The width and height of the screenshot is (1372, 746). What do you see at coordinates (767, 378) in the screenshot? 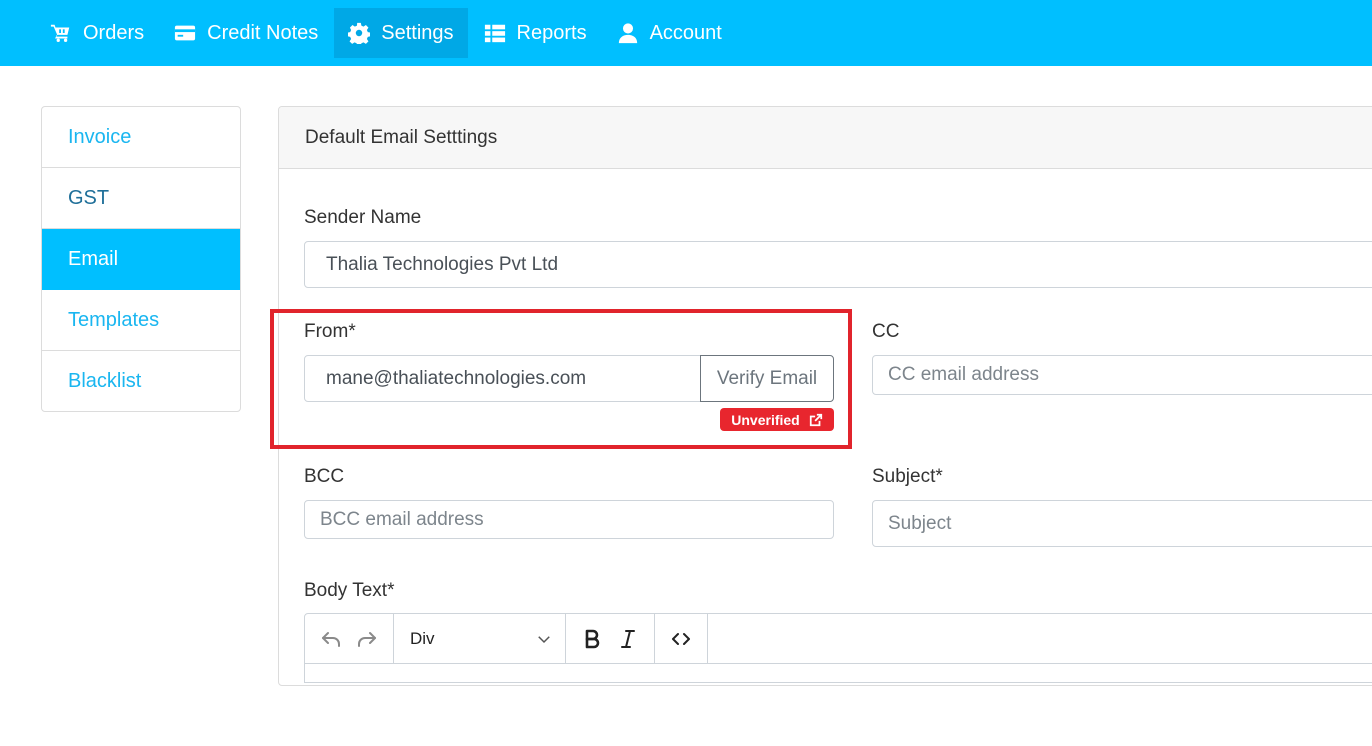
I see `verify-email-button: Verify Email` at bounding box center [767, 378].